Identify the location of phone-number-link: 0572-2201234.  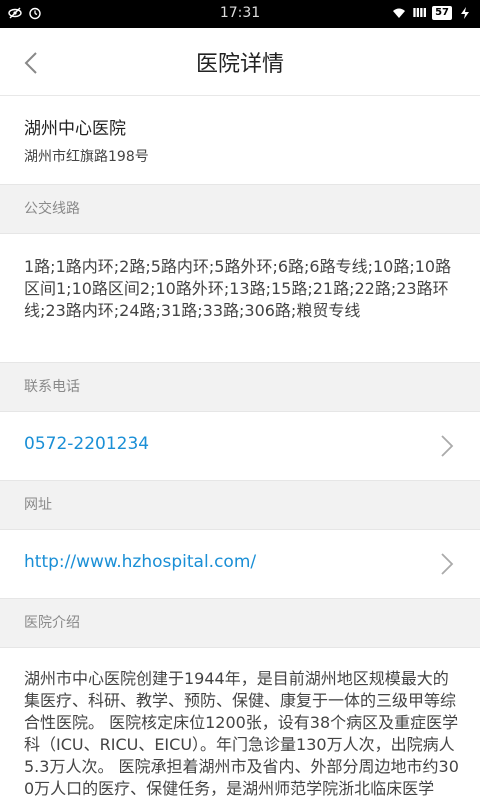
(86, 444).